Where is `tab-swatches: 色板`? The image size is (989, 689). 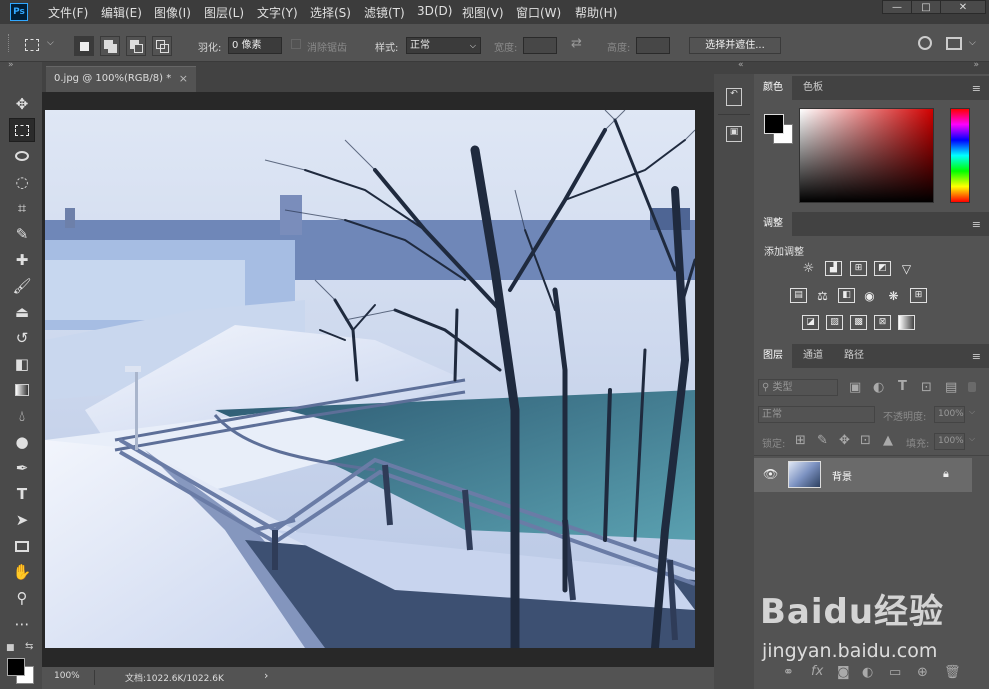 tab-swatches: 色板 is located at coordinates (813, 88).